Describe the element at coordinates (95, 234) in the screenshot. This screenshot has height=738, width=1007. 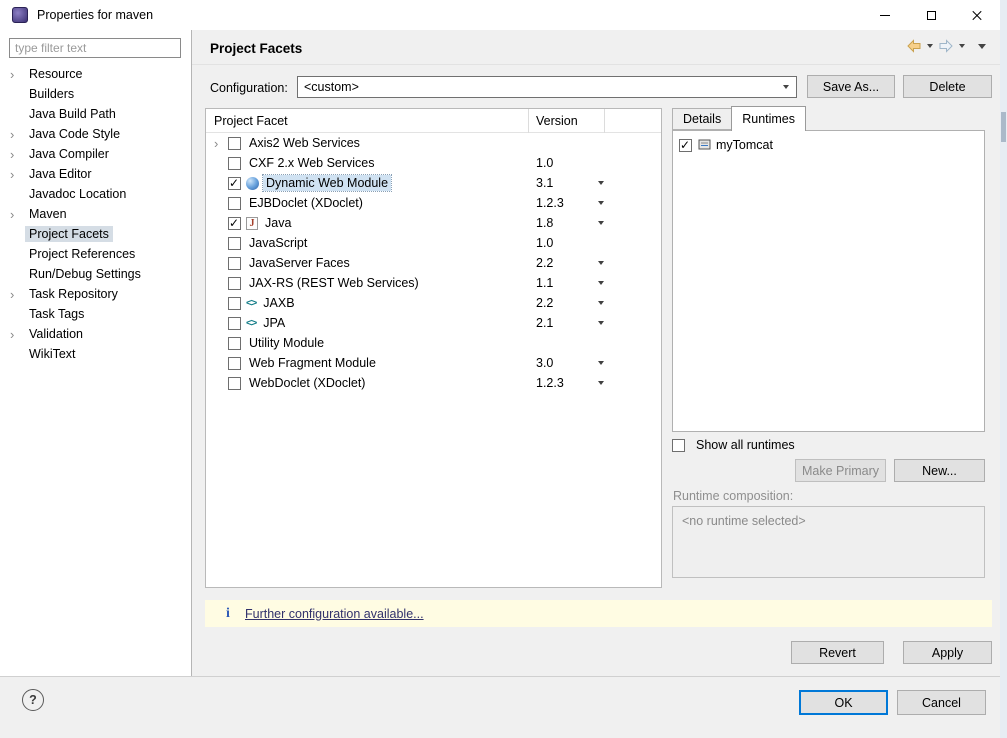
I see `sidebar-item-project-facets: Project Facets` at that location.